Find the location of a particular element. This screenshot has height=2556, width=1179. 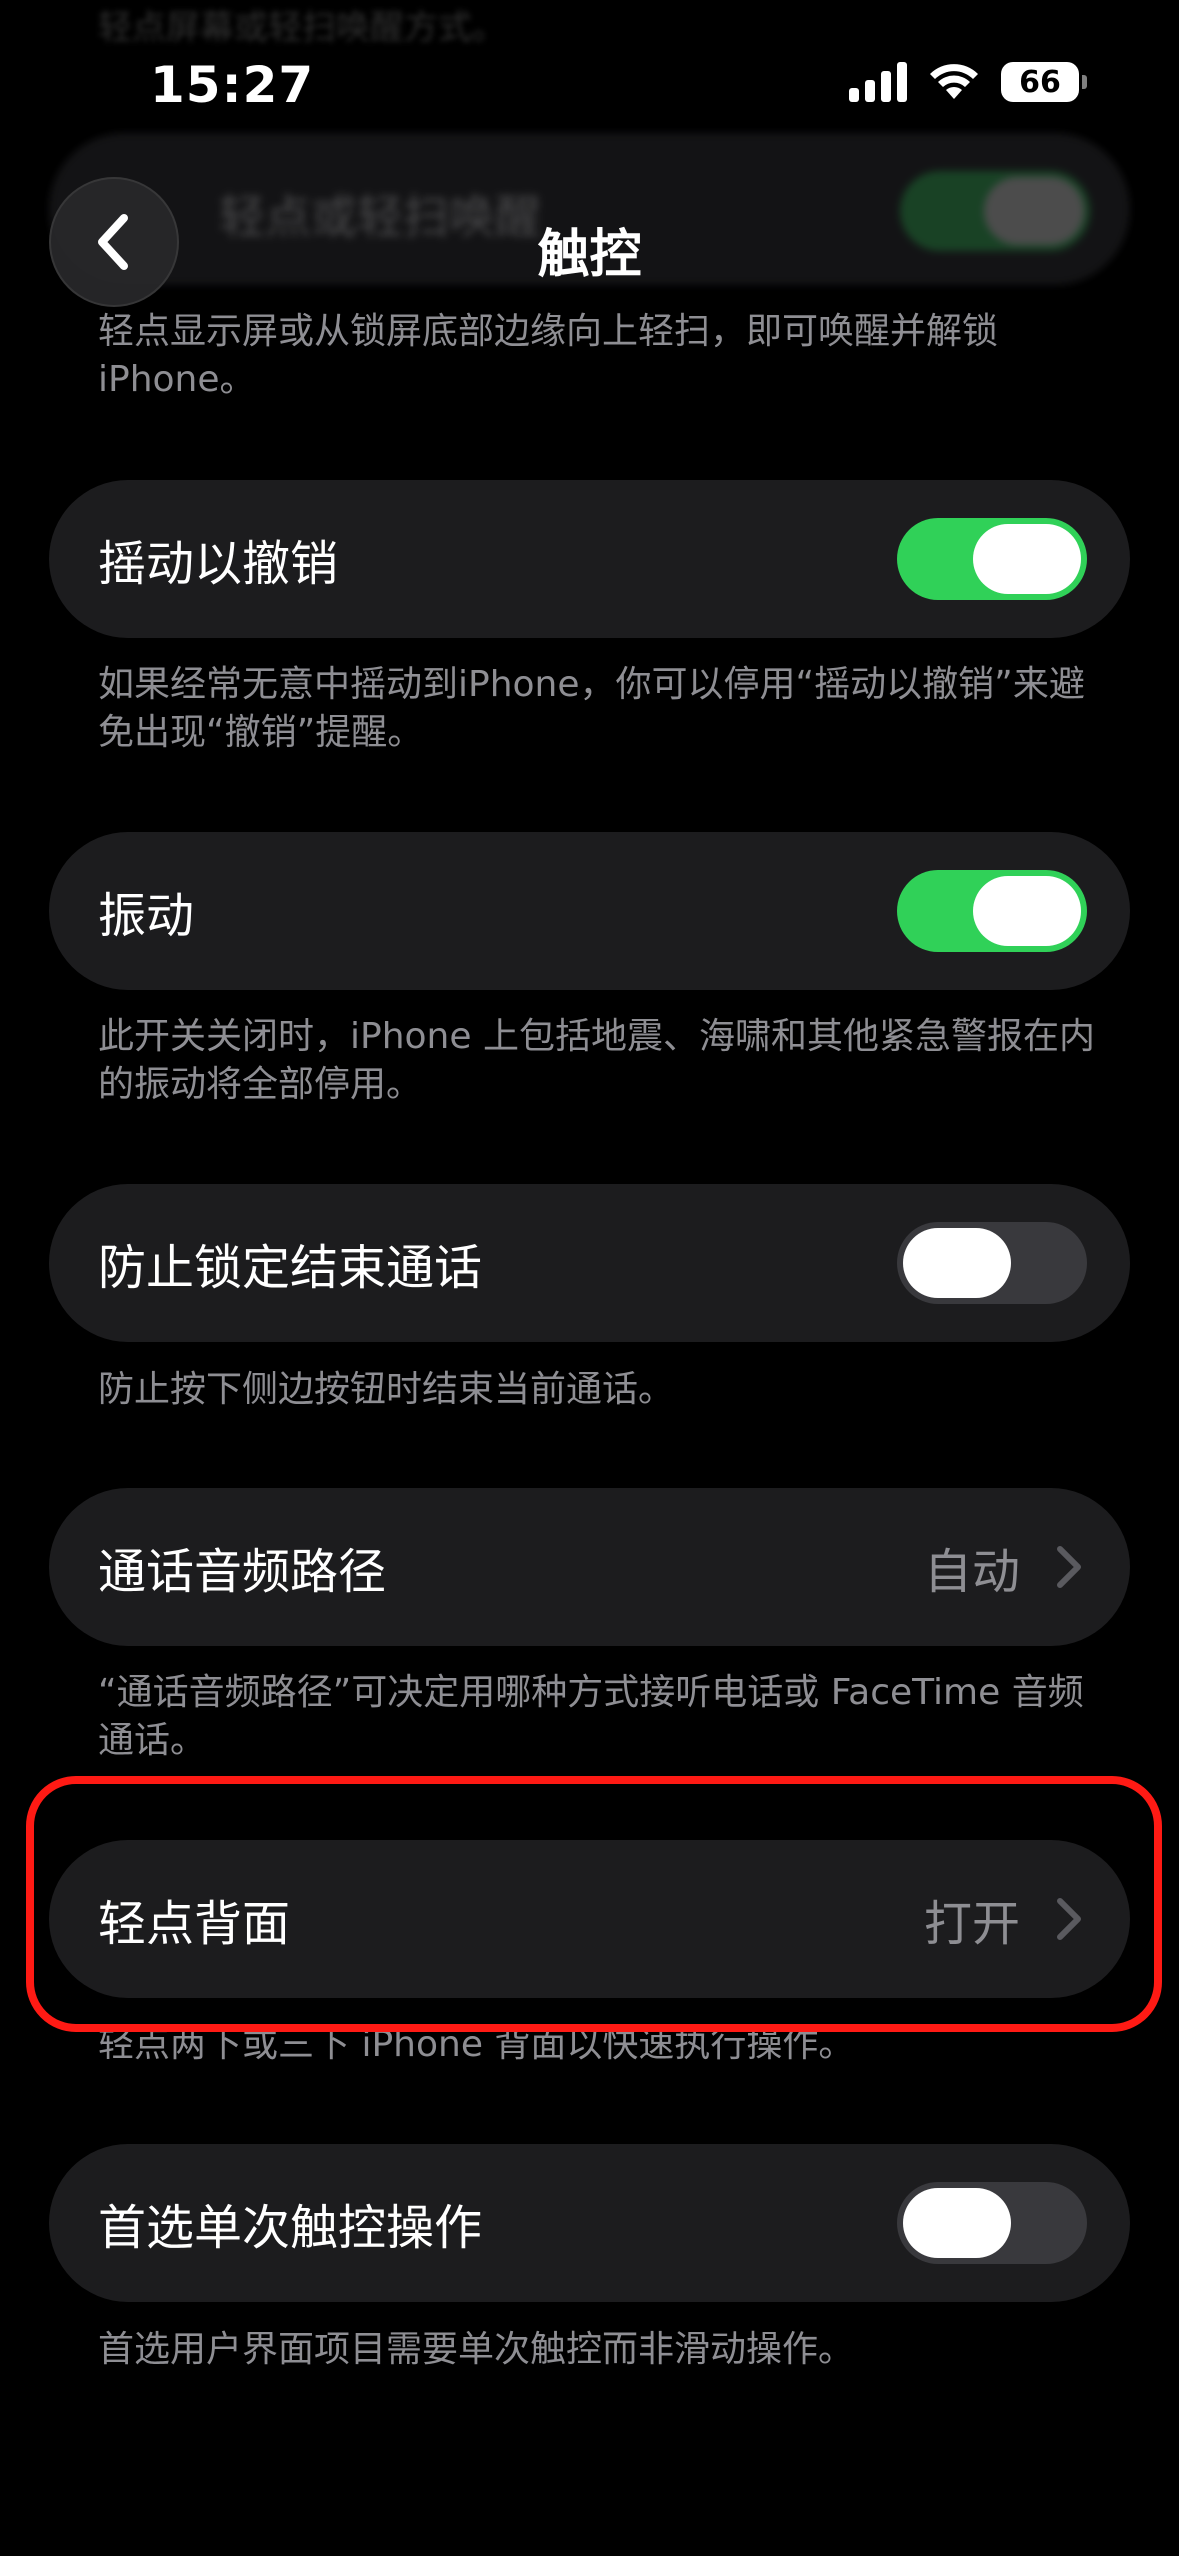

prevent-lock-end-call-row: 防止锁定结束通话 is located at coordinates (589, 1263).